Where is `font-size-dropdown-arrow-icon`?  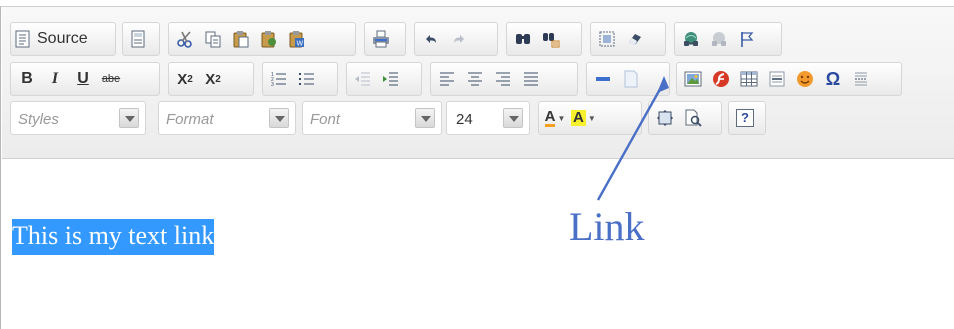
font-size-dropdown-arrow-icon is located at coordinates (513, 118).